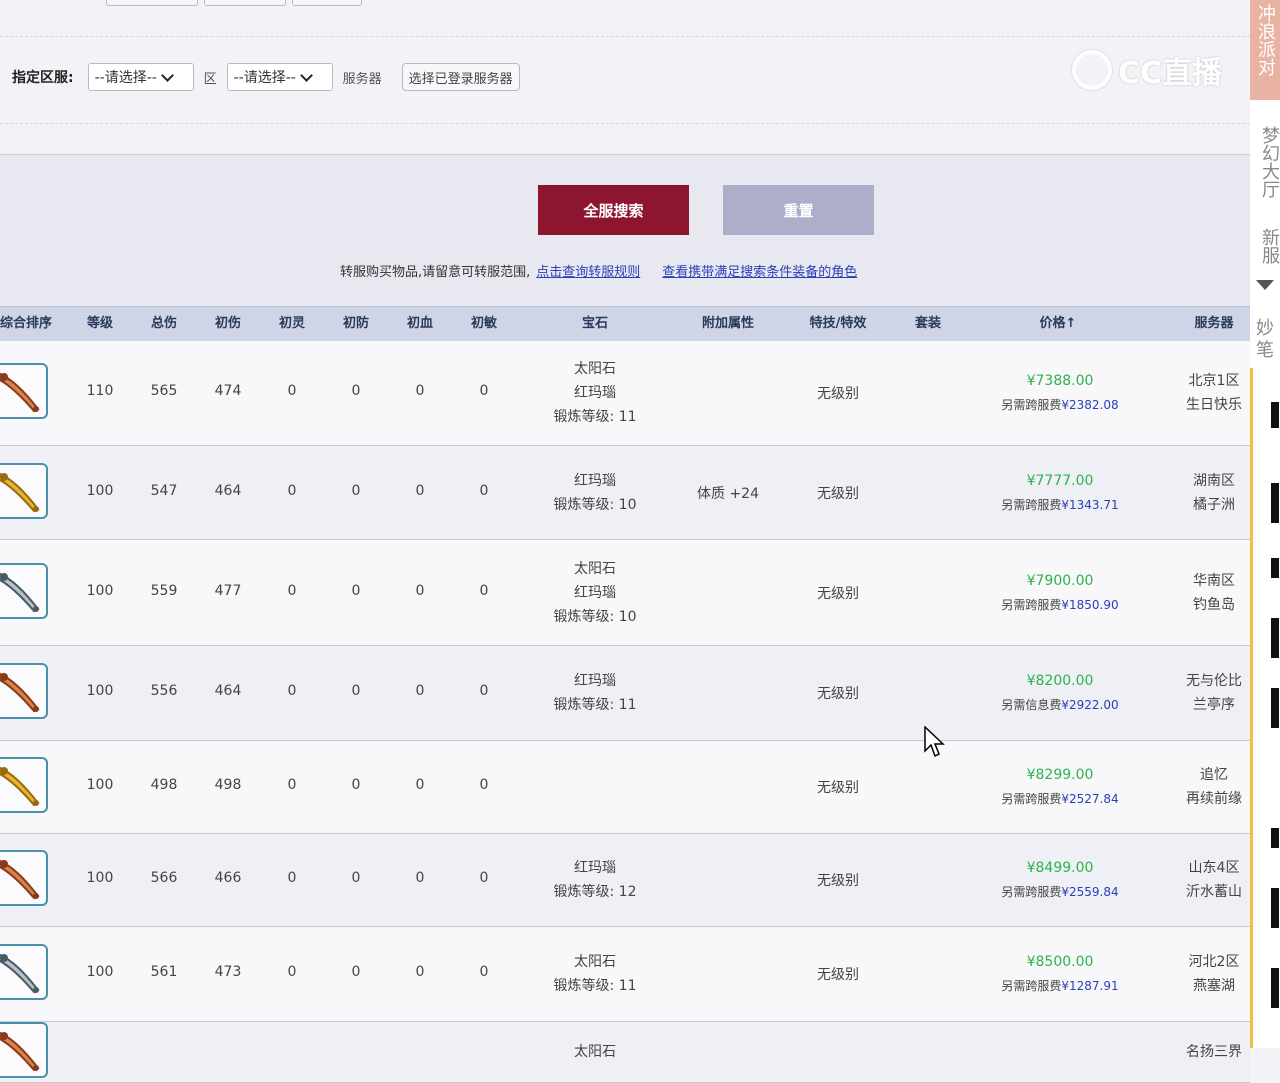  I want to click on cell-server: 无与伦比 兰亭序, so click(1214, 693).